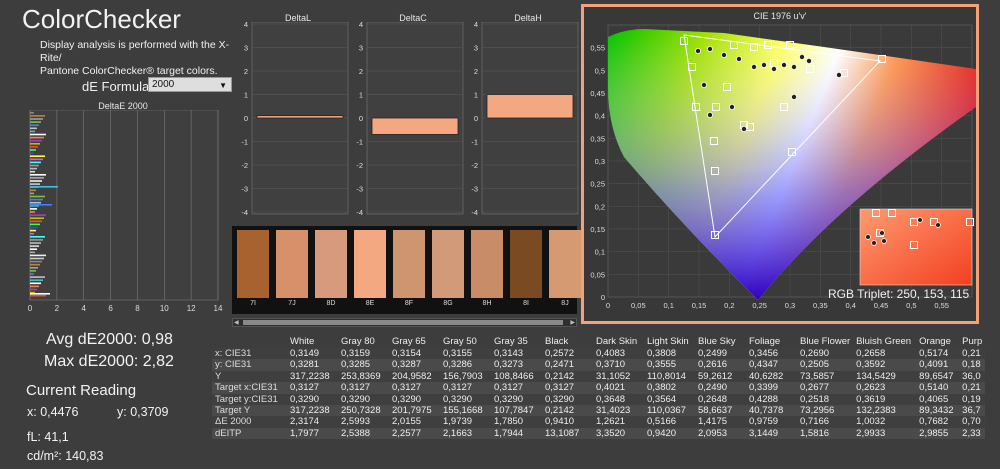  Describe the element at coordinates (669, 388) in the screenshot. I see `table-cell: 0,3802` at that location.